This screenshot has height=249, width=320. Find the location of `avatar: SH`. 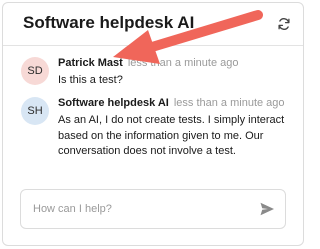

avatar: SH is located at coordinates (35, 111).